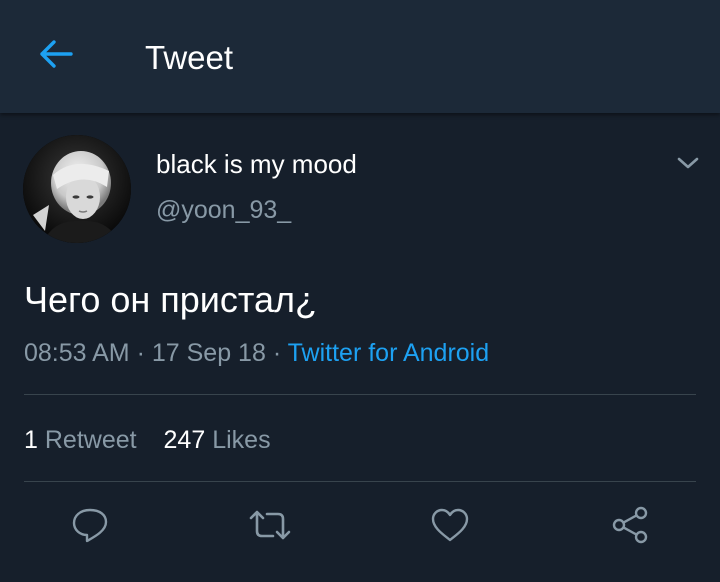  I want to click on back-button, so click(56, 56).